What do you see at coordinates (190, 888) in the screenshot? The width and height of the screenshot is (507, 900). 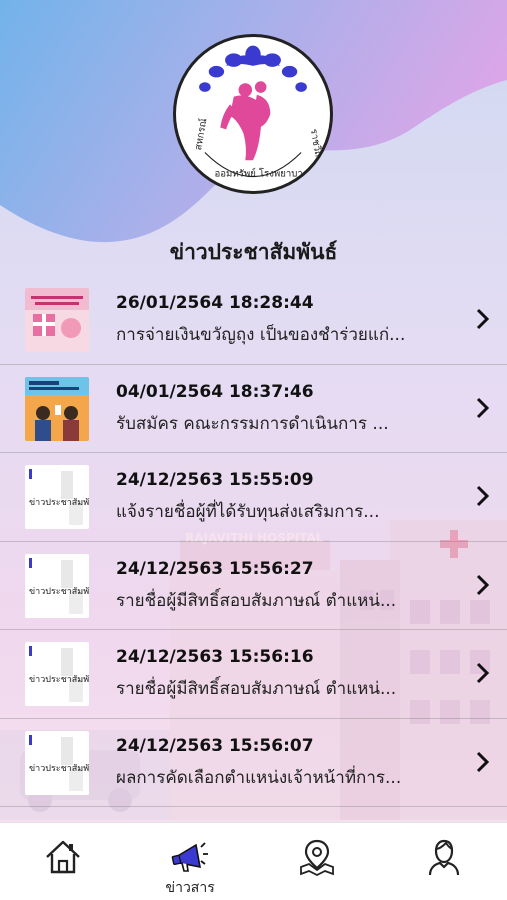 I see `tab-news-label: ข่าวสาร` at bounding box center [190, 888].